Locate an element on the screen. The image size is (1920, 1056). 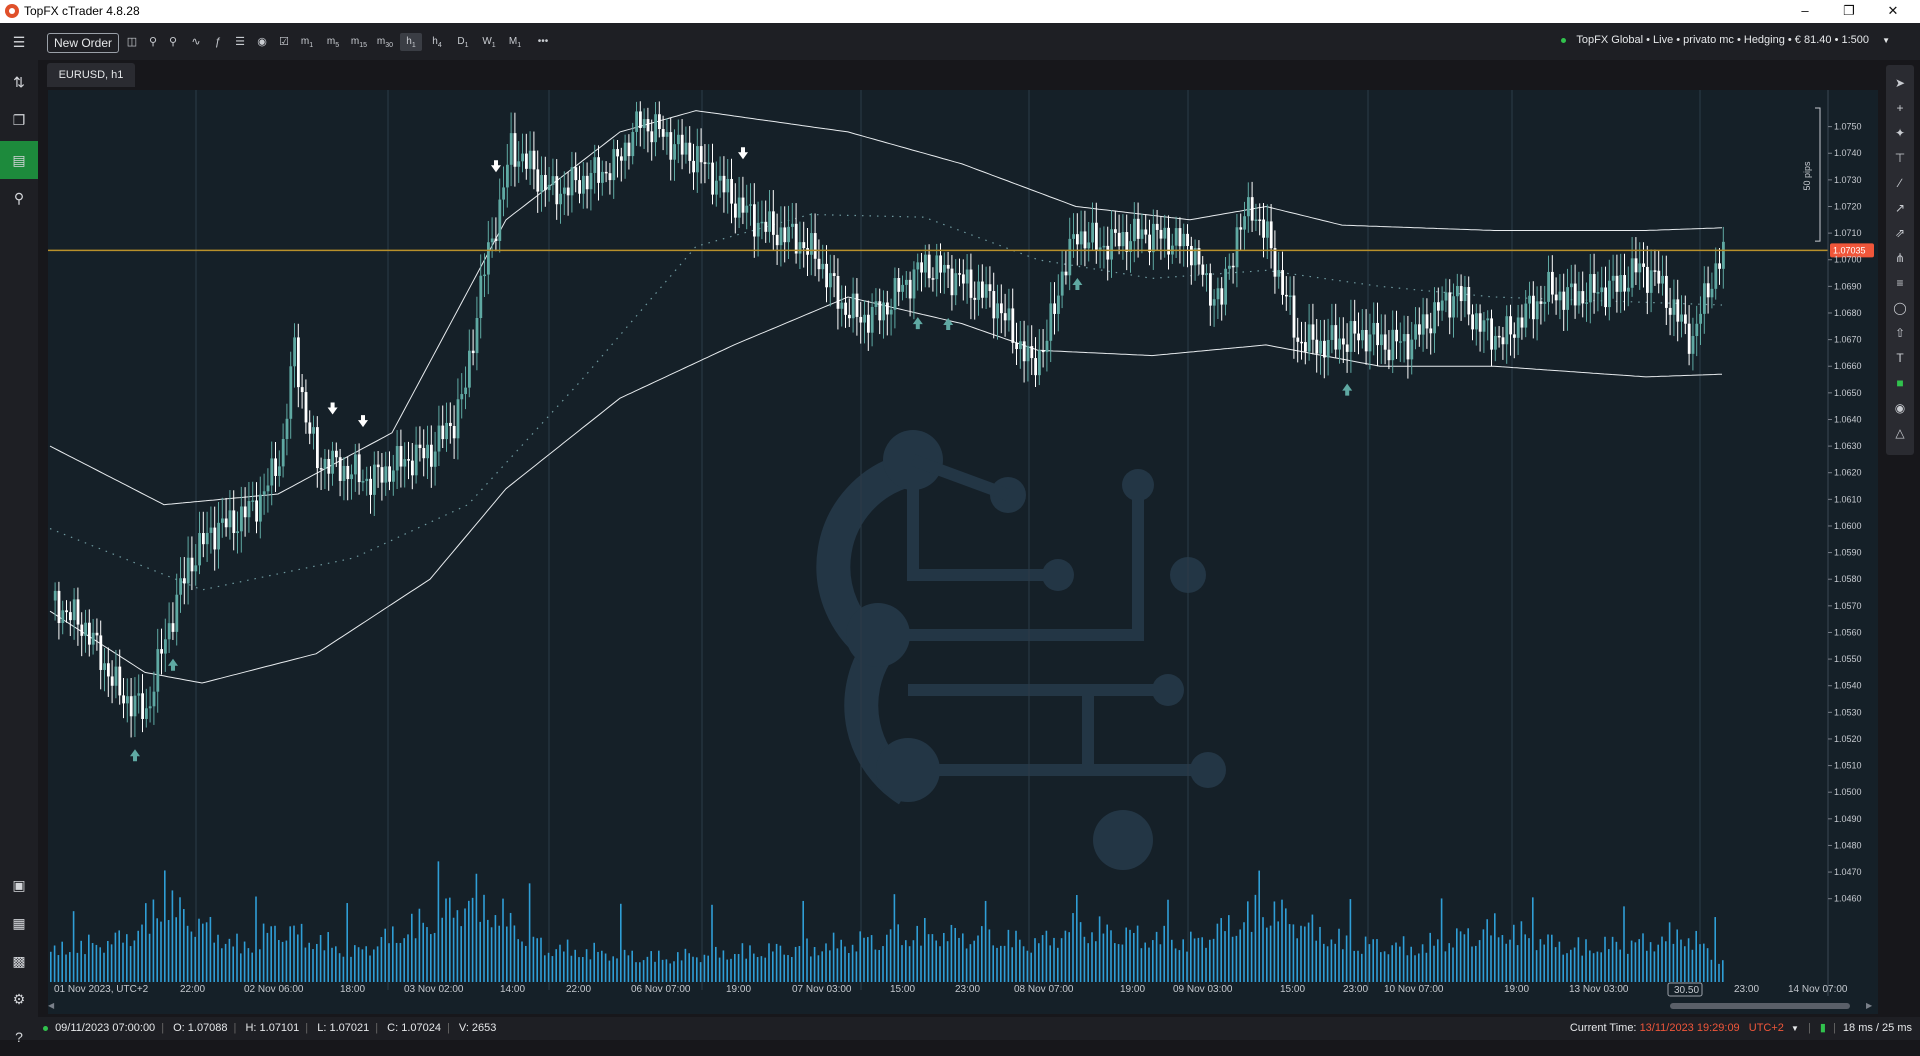
price-marker-icon: ⊤ is located at coordinates (1900, 158).